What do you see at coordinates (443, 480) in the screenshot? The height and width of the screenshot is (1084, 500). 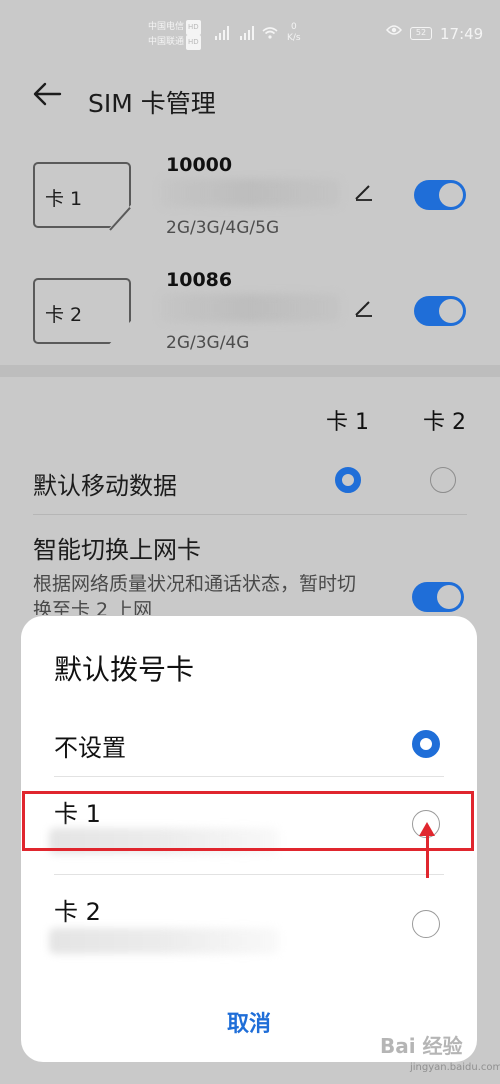 I see `default-data-card2-radio` at bounding box center [443, 480].